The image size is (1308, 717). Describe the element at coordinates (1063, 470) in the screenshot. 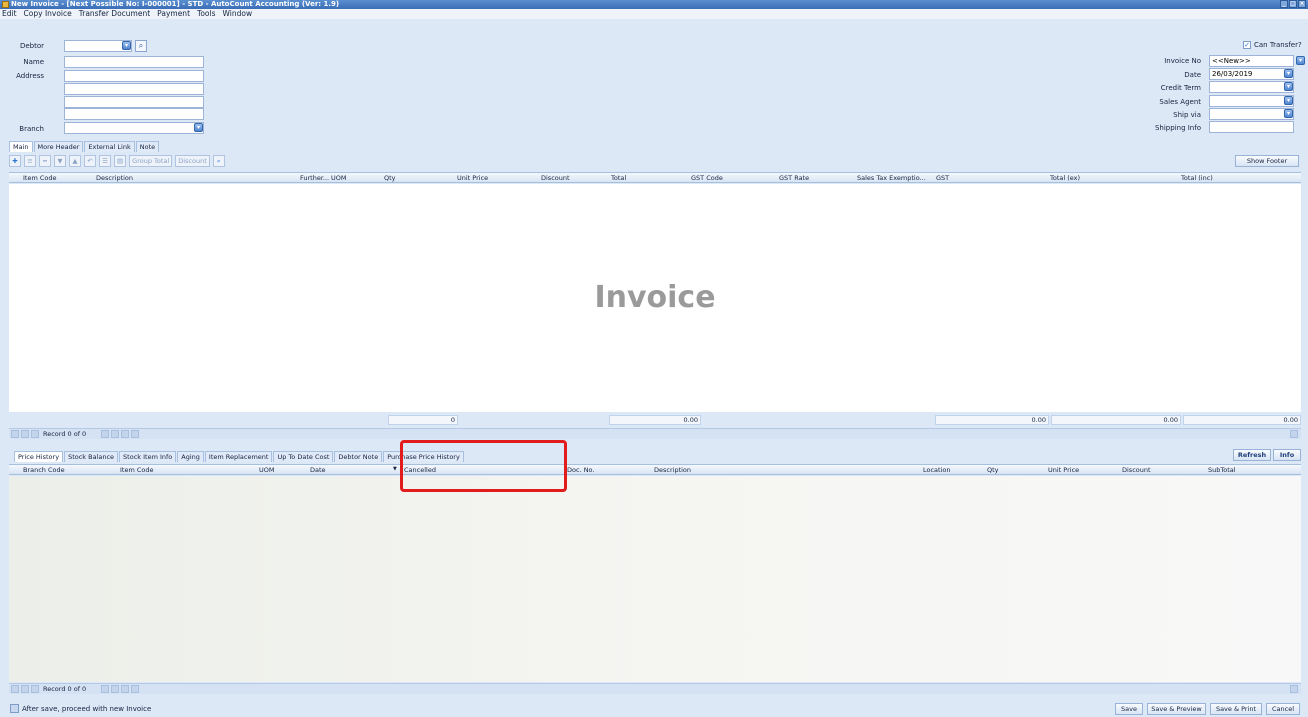

I see `col-history-unit-price: Unit Price` at that location.